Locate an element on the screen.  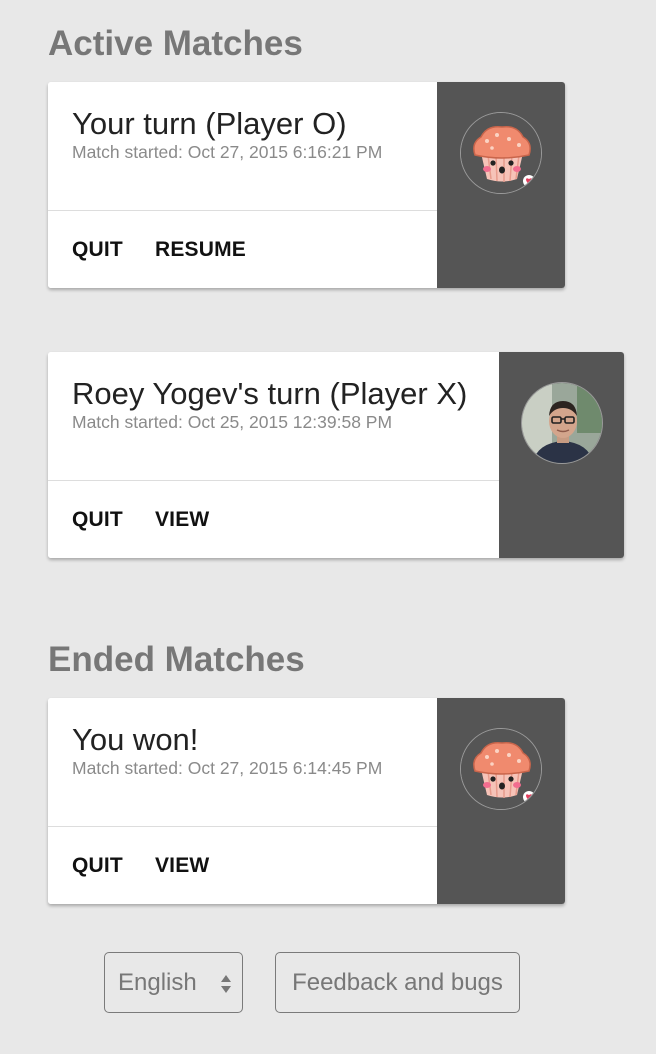
resume-button: RESUME is located at coordinates (200, 250).